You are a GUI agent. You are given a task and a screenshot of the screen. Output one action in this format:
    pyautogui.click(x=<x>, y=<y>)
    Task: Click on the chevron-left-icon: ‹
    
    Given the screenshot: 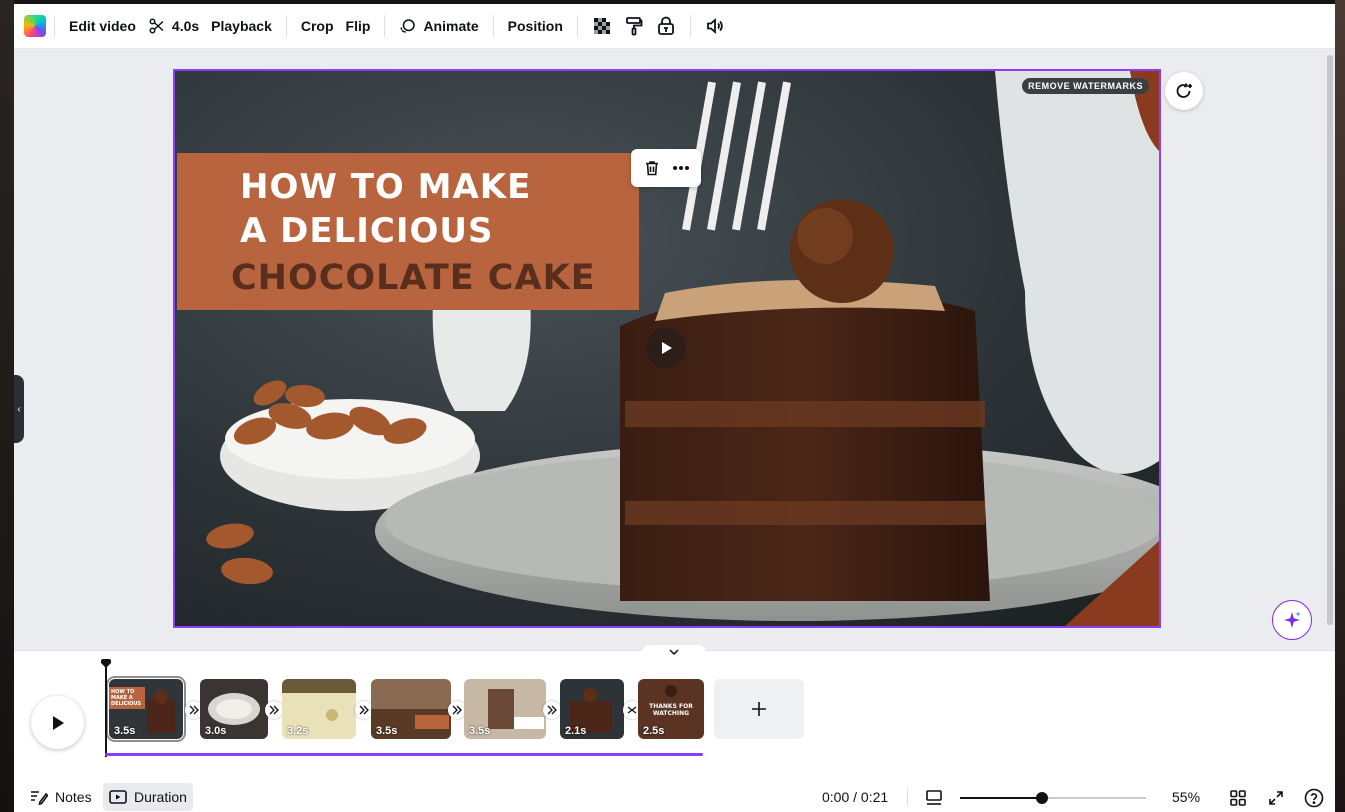 What is the action you would take?
    pyautogui.click(x=19, y=409)
    